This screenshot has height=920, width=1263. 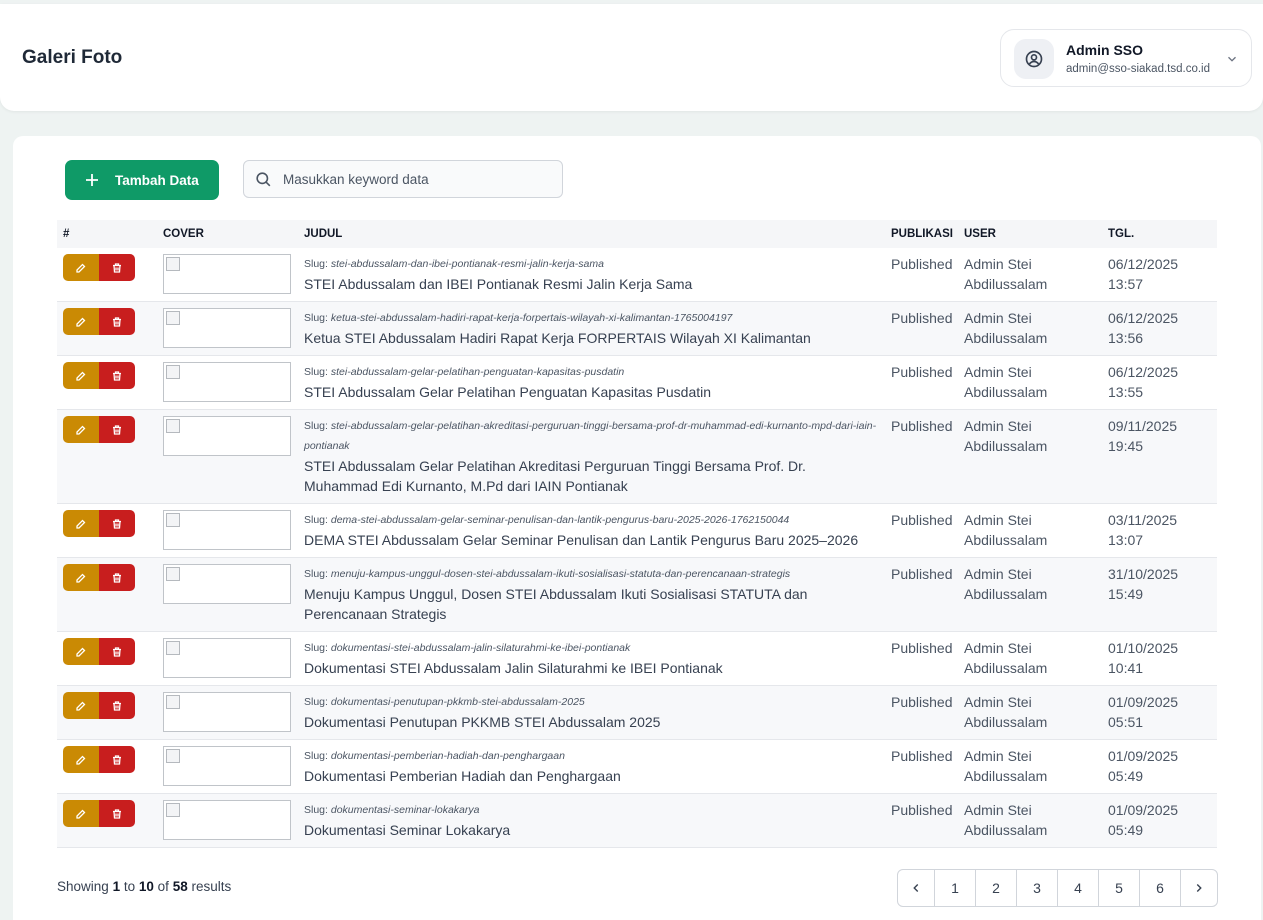 I want to click on showing-to: 10, so click(x=146, y=886).